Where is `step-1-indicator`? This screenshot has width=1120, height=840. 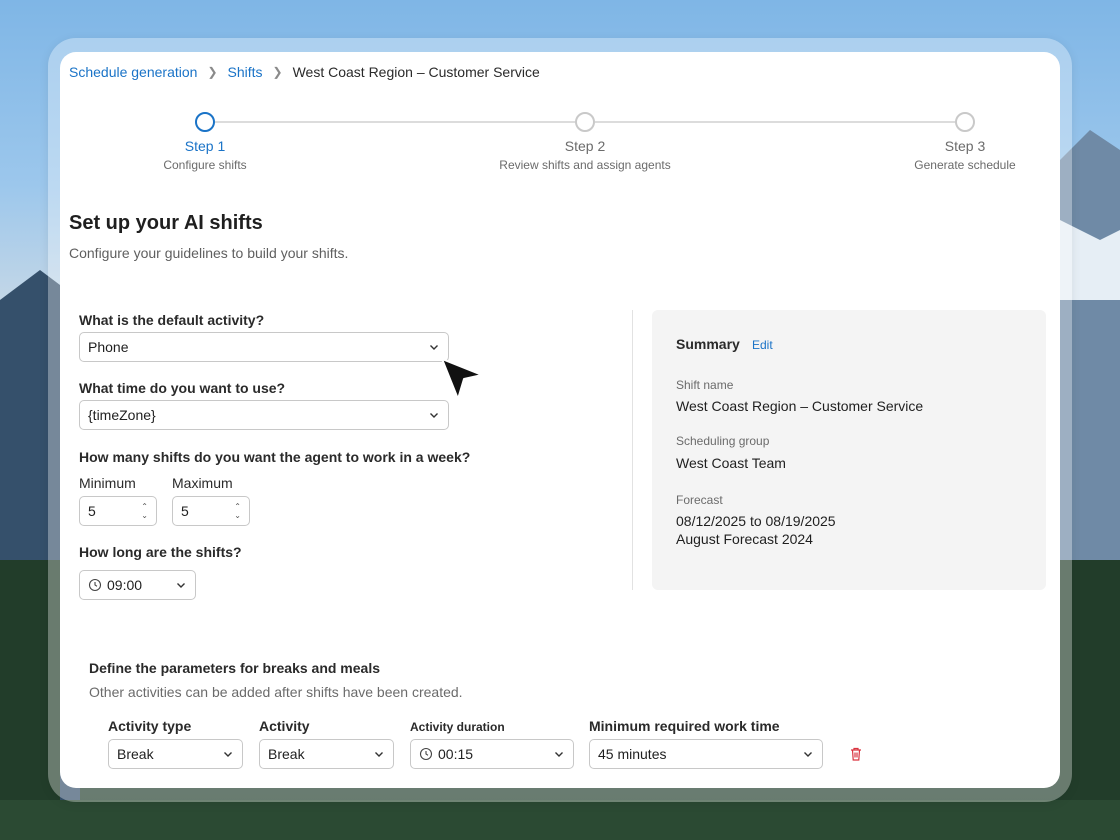
step-1-indicator is located at coordinates (205, 122).